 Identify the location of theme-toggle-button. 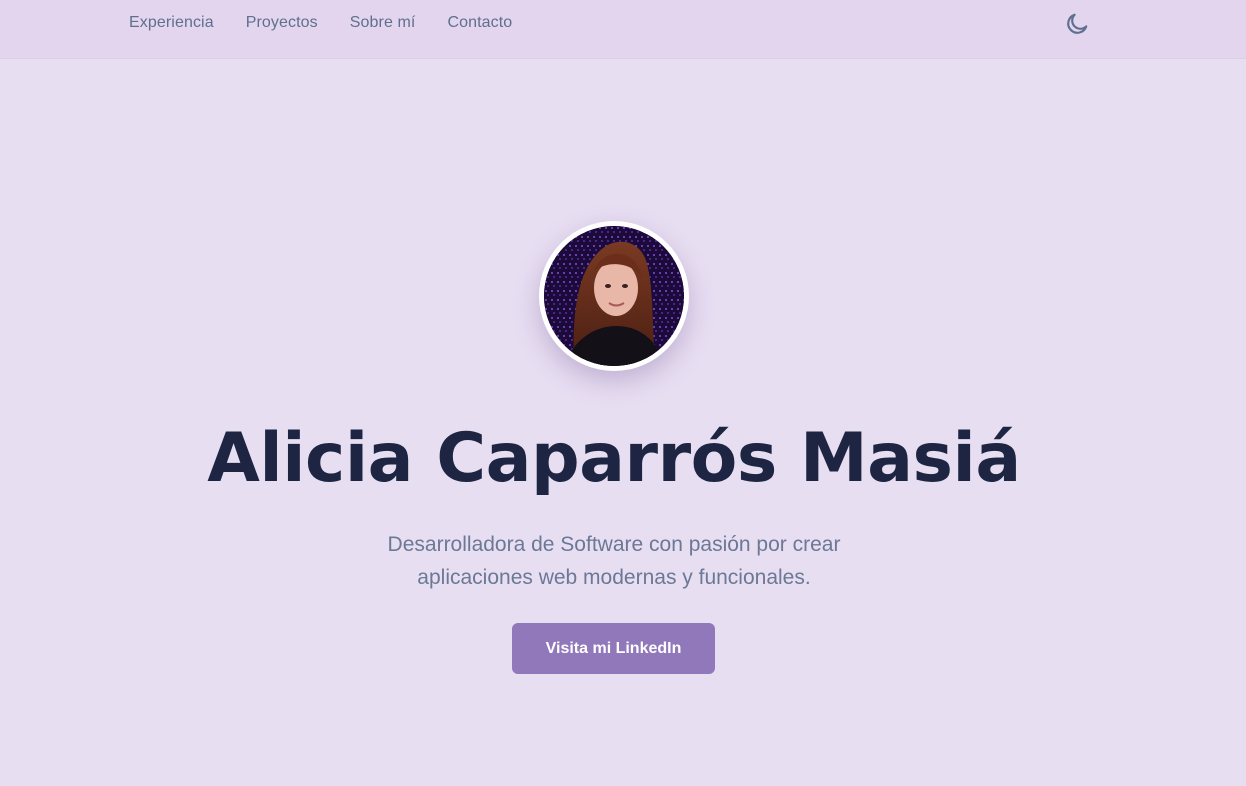
(1077, 24).